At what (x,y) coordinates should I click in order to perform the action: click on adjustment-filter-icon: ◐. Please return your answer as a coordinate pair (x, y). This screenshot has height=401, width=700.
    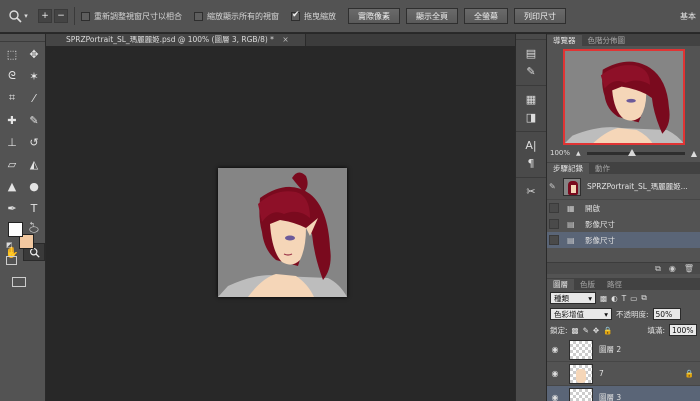
    Looking at the image, I should click on (614, 298).